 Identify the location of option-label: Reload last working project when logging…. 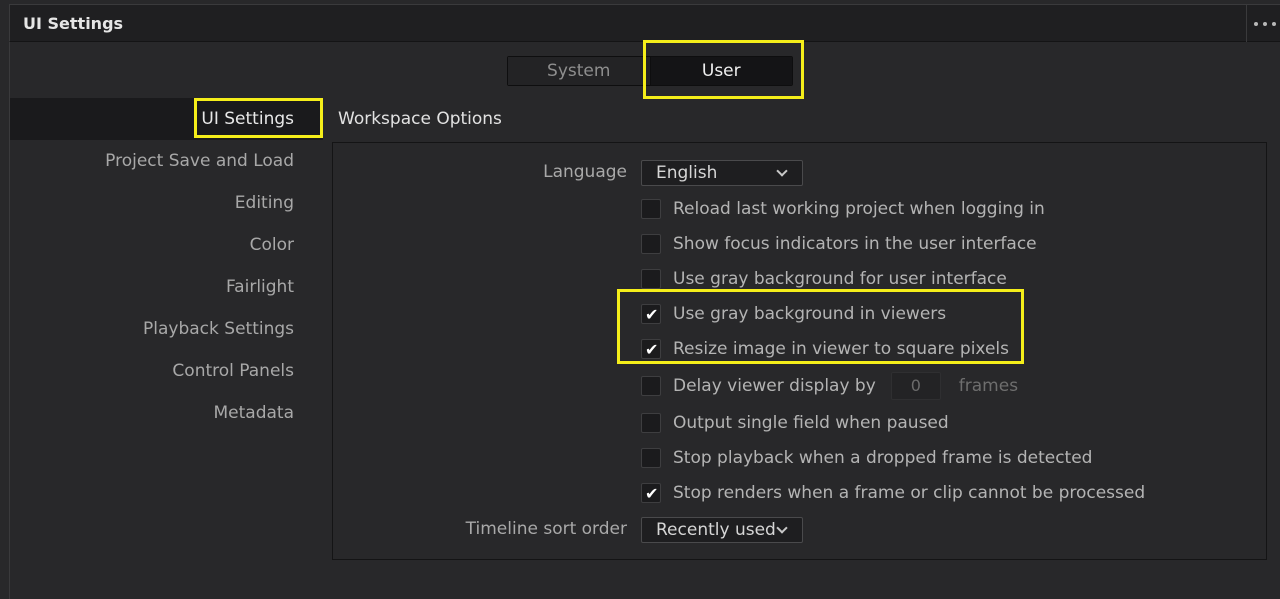
(859, 209).